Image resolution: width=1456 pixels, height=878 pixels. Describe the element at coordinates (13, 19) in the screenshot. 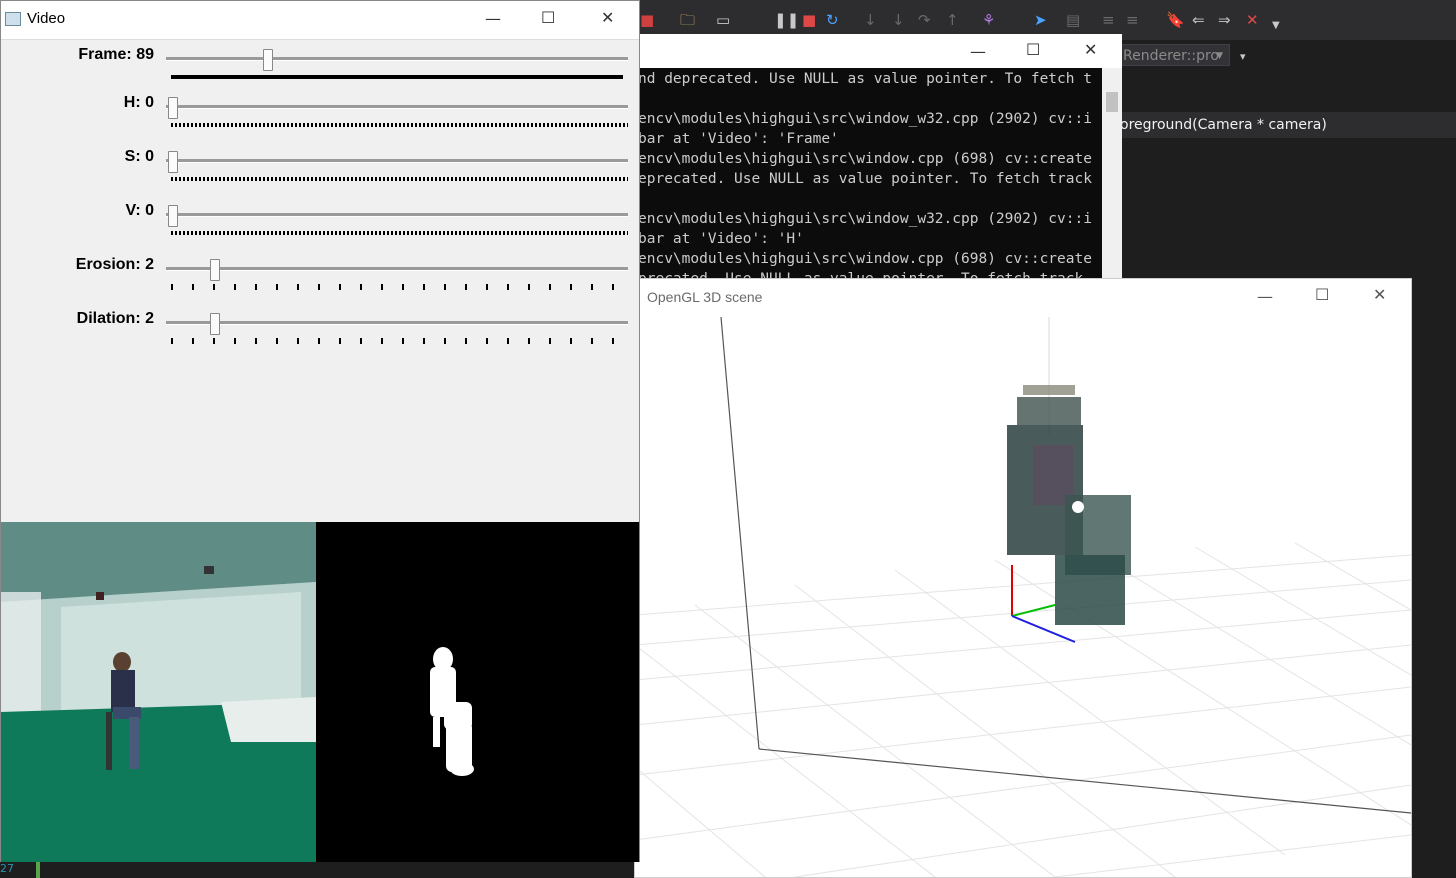

I see `app-icon` at that location.